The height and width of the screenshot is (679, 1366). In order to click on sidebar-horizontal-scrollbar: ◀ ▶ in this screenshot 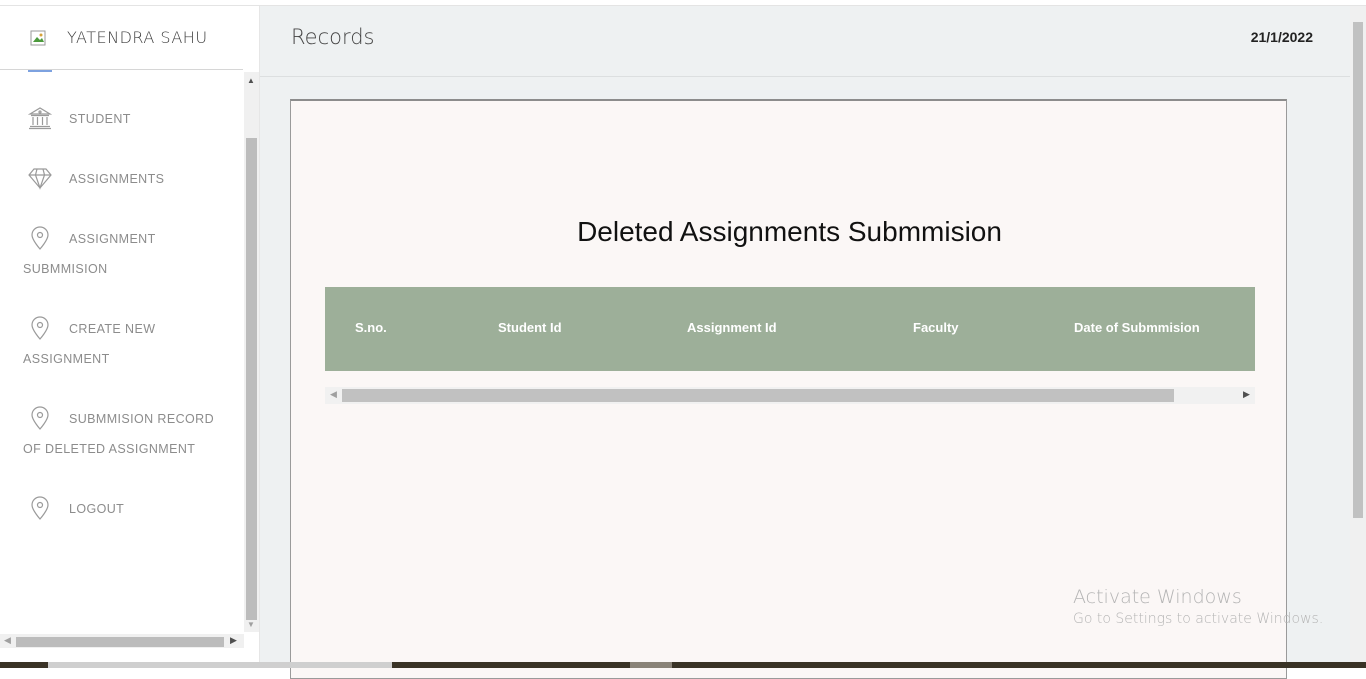, I will do `click(122, 641)`.